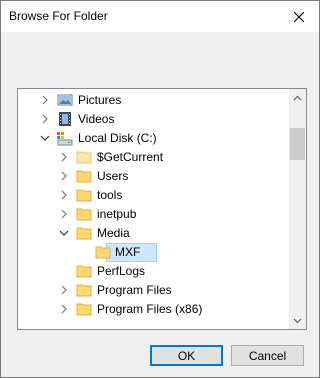  I want to click on drive-icon, so click(65, 139).